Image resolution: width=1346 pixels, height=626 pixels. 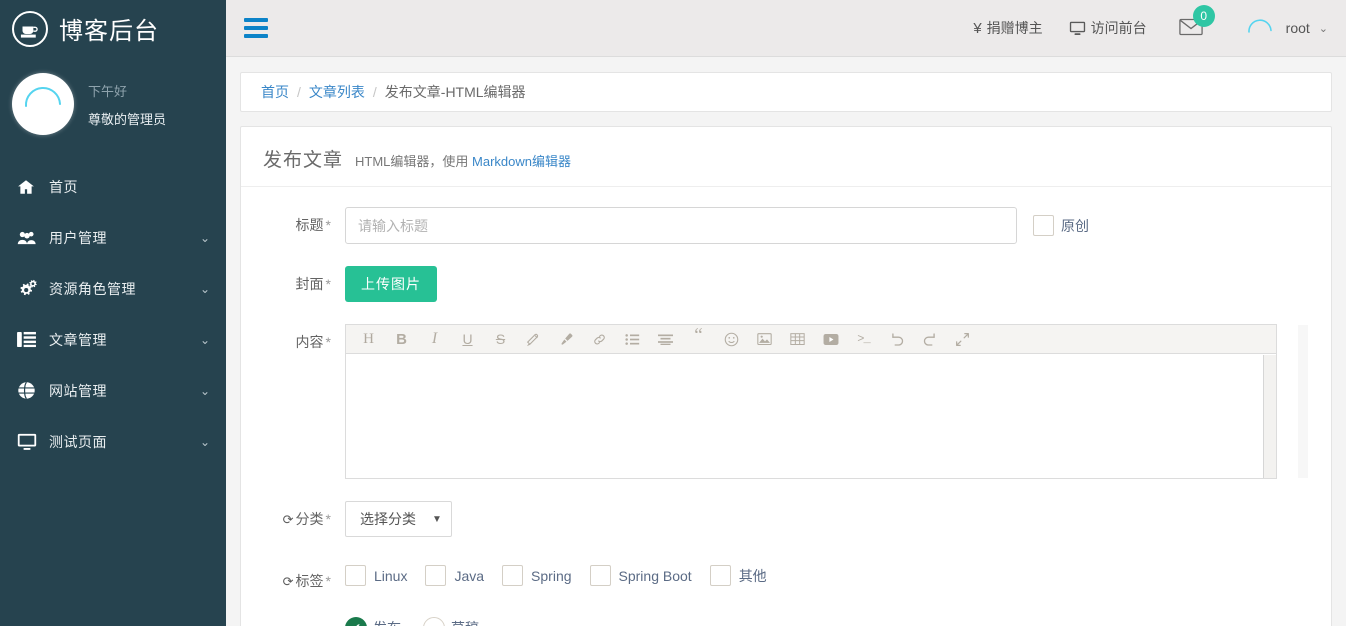 What do you see at coordinates (1043, 225) in the screenshot?
I see `original-checkbox` at bounding box center [1043, 225].